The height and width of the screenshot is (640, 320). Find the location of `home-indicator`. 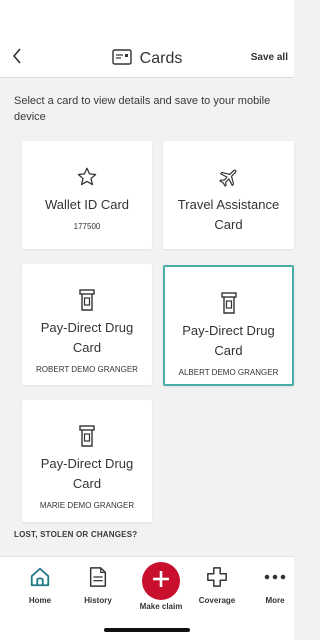

home-indicator is located at coordinates (147, 630).